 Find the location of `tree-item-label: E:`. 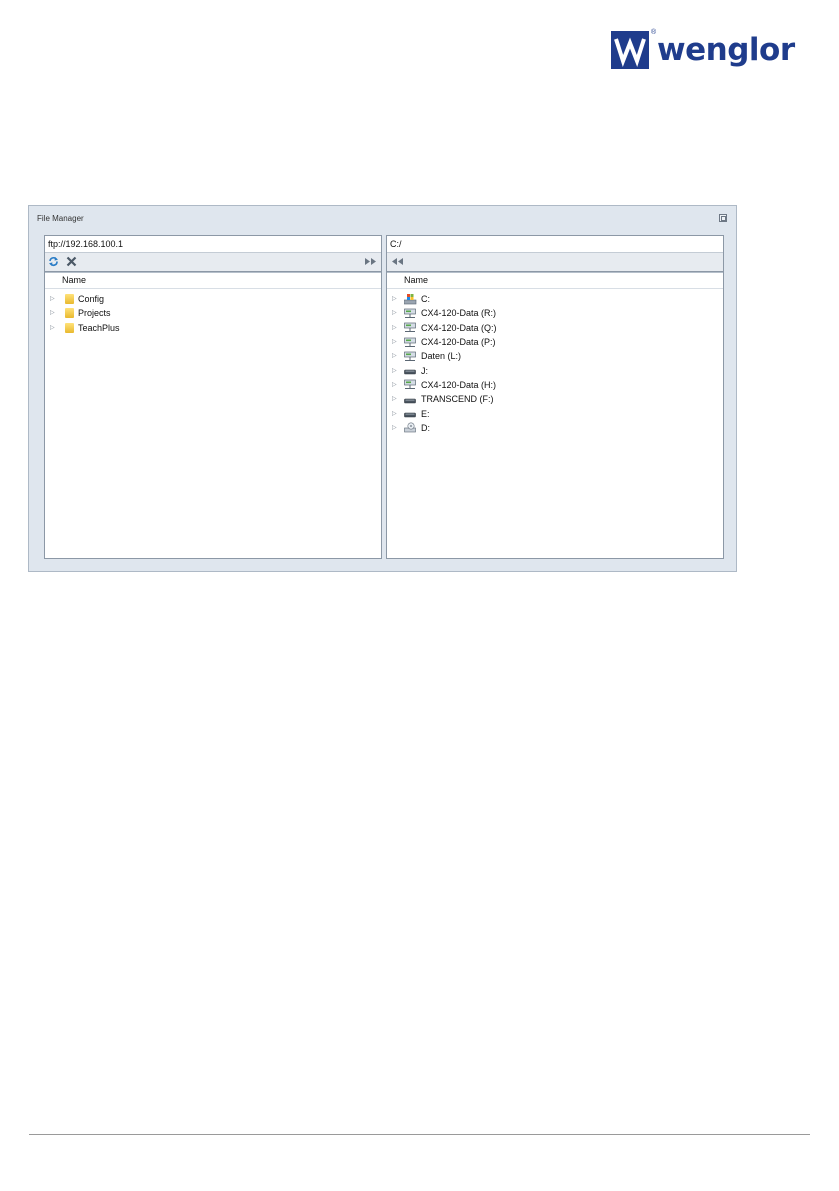

tree-item-label: E: is located at coordinates (425, 413).